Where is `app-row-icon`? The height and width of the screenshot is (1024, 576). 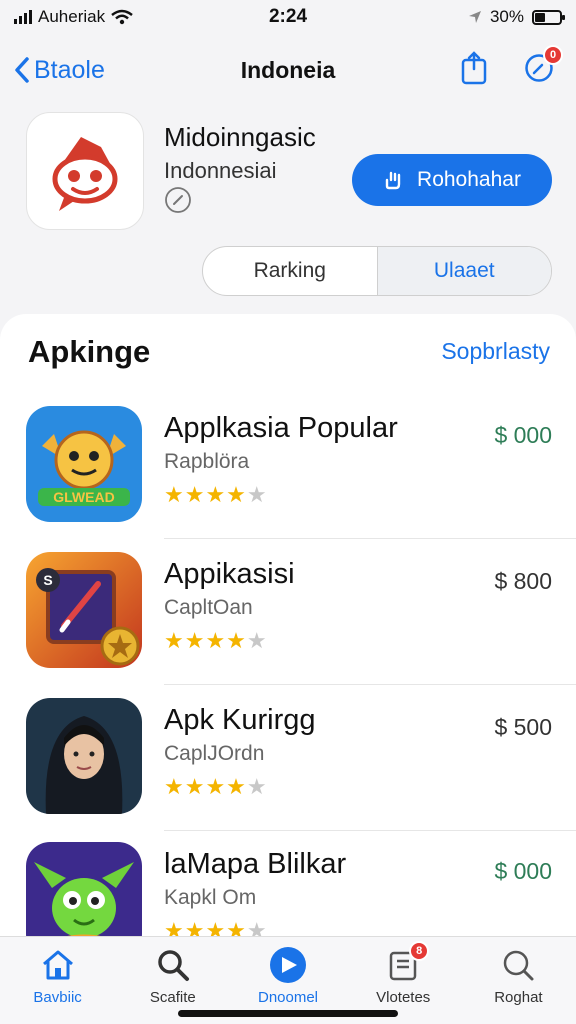 app-row-icon is located at coordinates (84, 756).